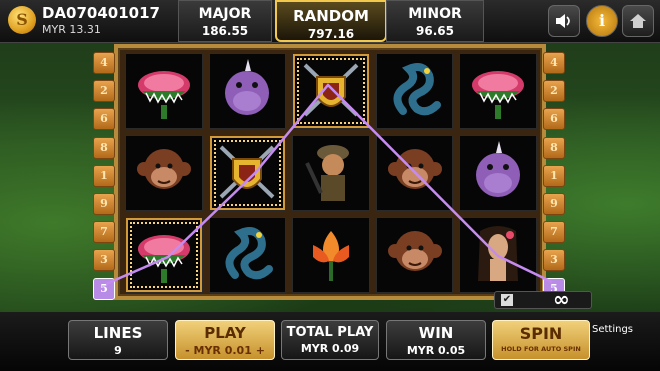 This screenshot has width=660, height=371. Describe the element at coordinates (330, 348) in the screenshot. I see `total-play-value: MYR 0.09` at that location.